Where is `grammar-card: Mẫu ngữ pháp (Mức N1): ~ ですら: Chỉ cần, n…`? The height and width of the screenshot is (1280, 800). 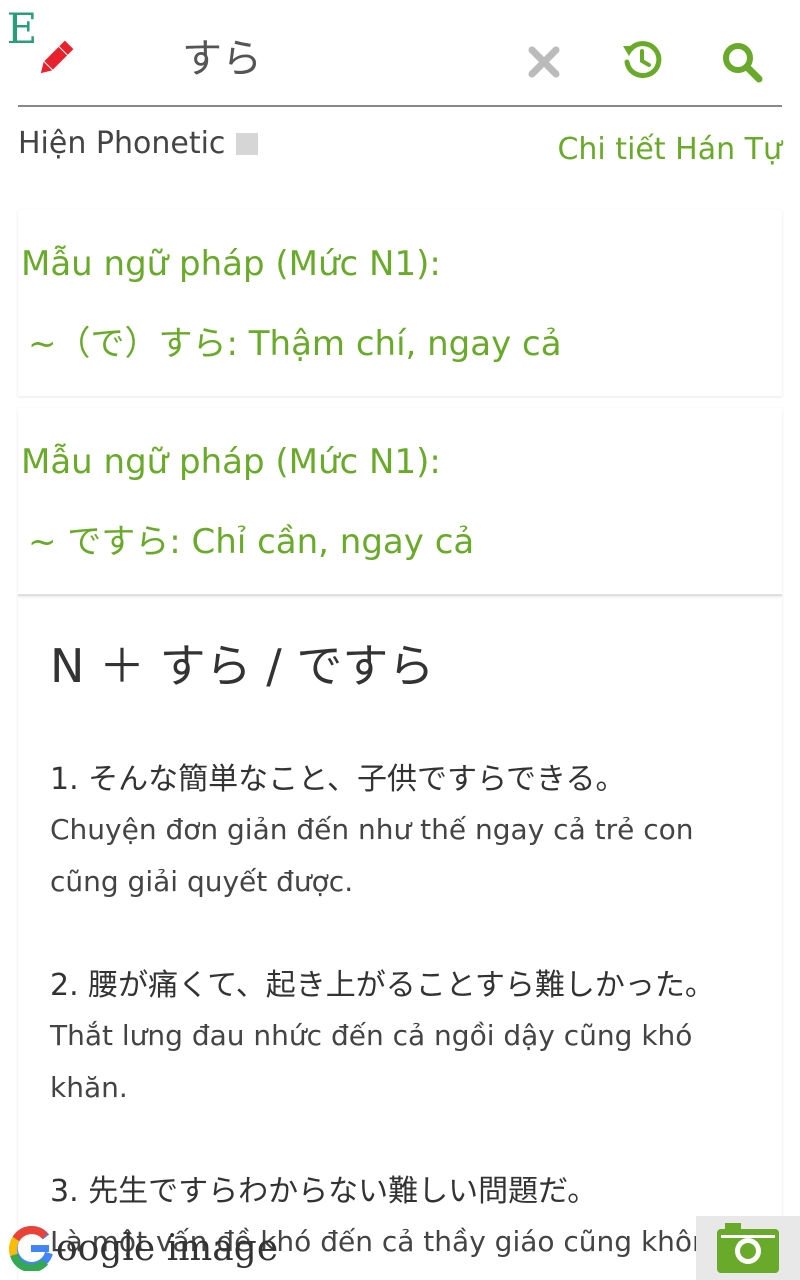 grammar-card: Mẫu ngữ pháp (Mức N1): ~ ですら: Chỉ cần, n… is located at coordinates (400, 502).